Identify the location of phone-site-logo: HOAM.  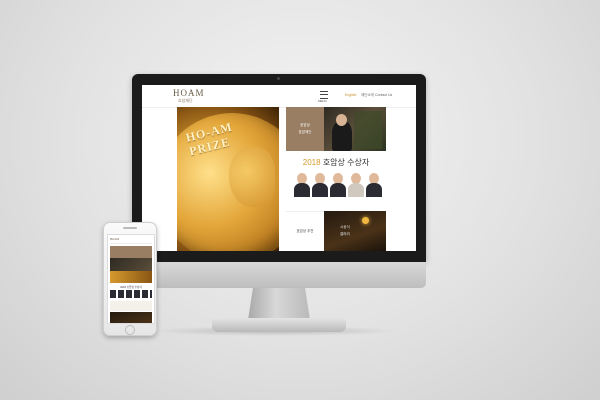
(114, 239).